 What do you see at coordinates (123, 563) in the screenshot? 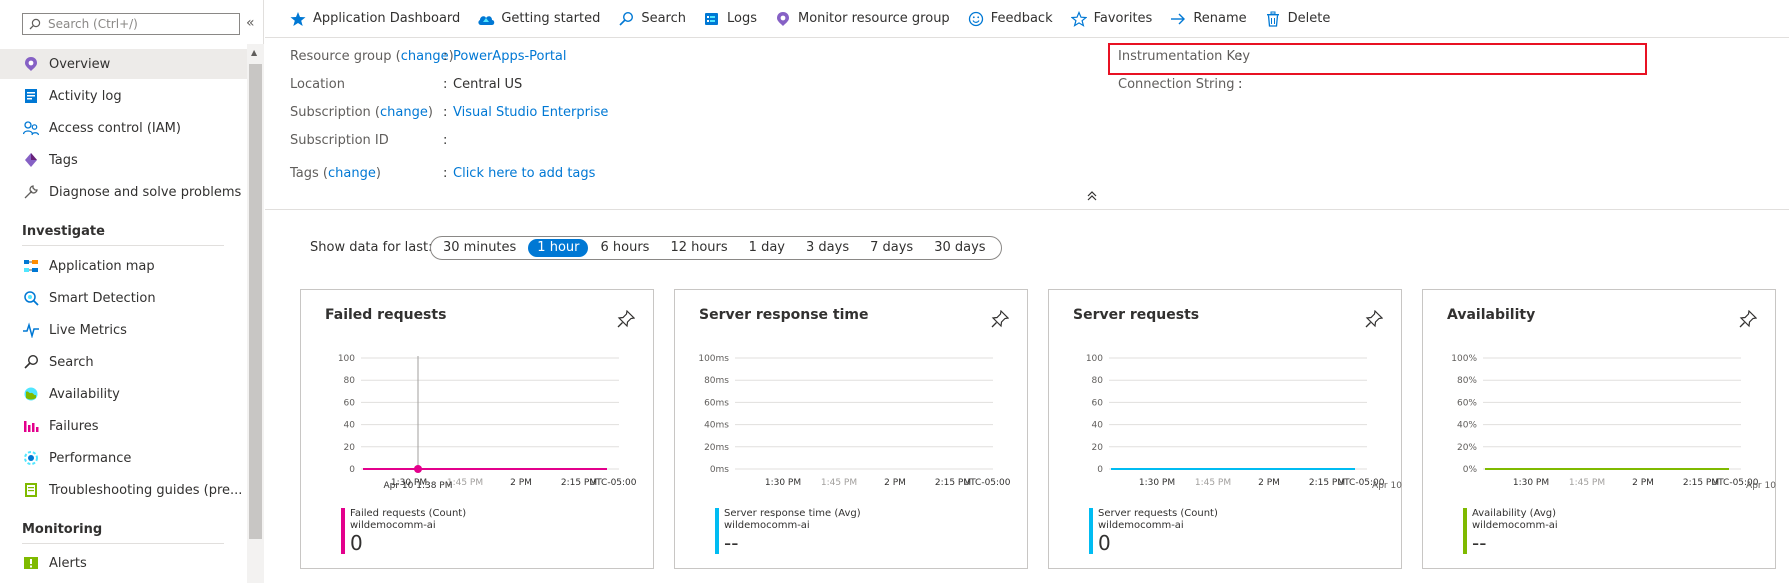
I see `sidebar-item-alerts: Alerts` at bounding box center [123, 563].